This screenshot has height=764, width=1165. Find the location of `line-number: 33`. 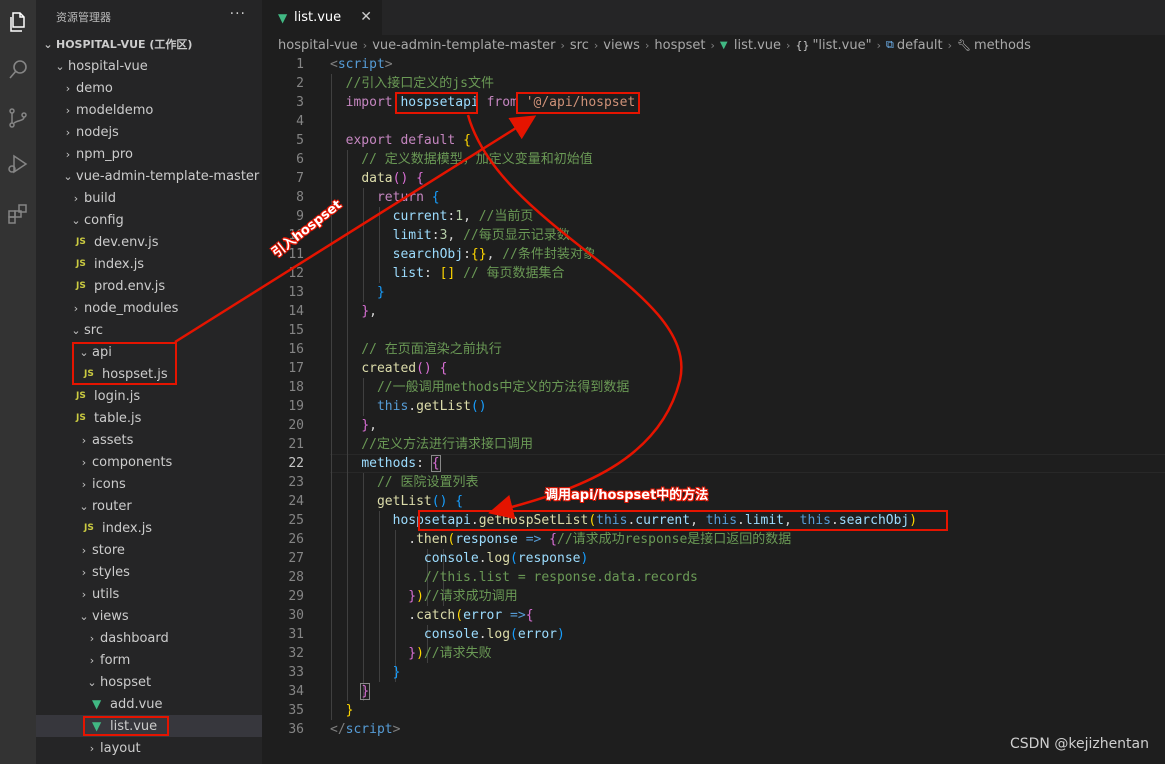

line-number: 33 is located at coordinates (296, 672).